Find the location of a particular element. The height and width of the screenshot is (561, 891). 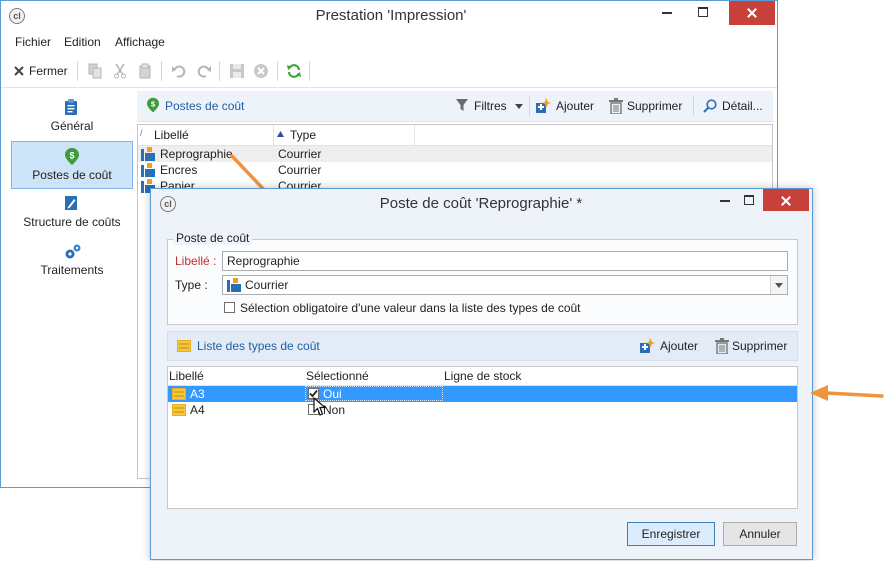

close-x-icon is located at coordinates (19, 71).